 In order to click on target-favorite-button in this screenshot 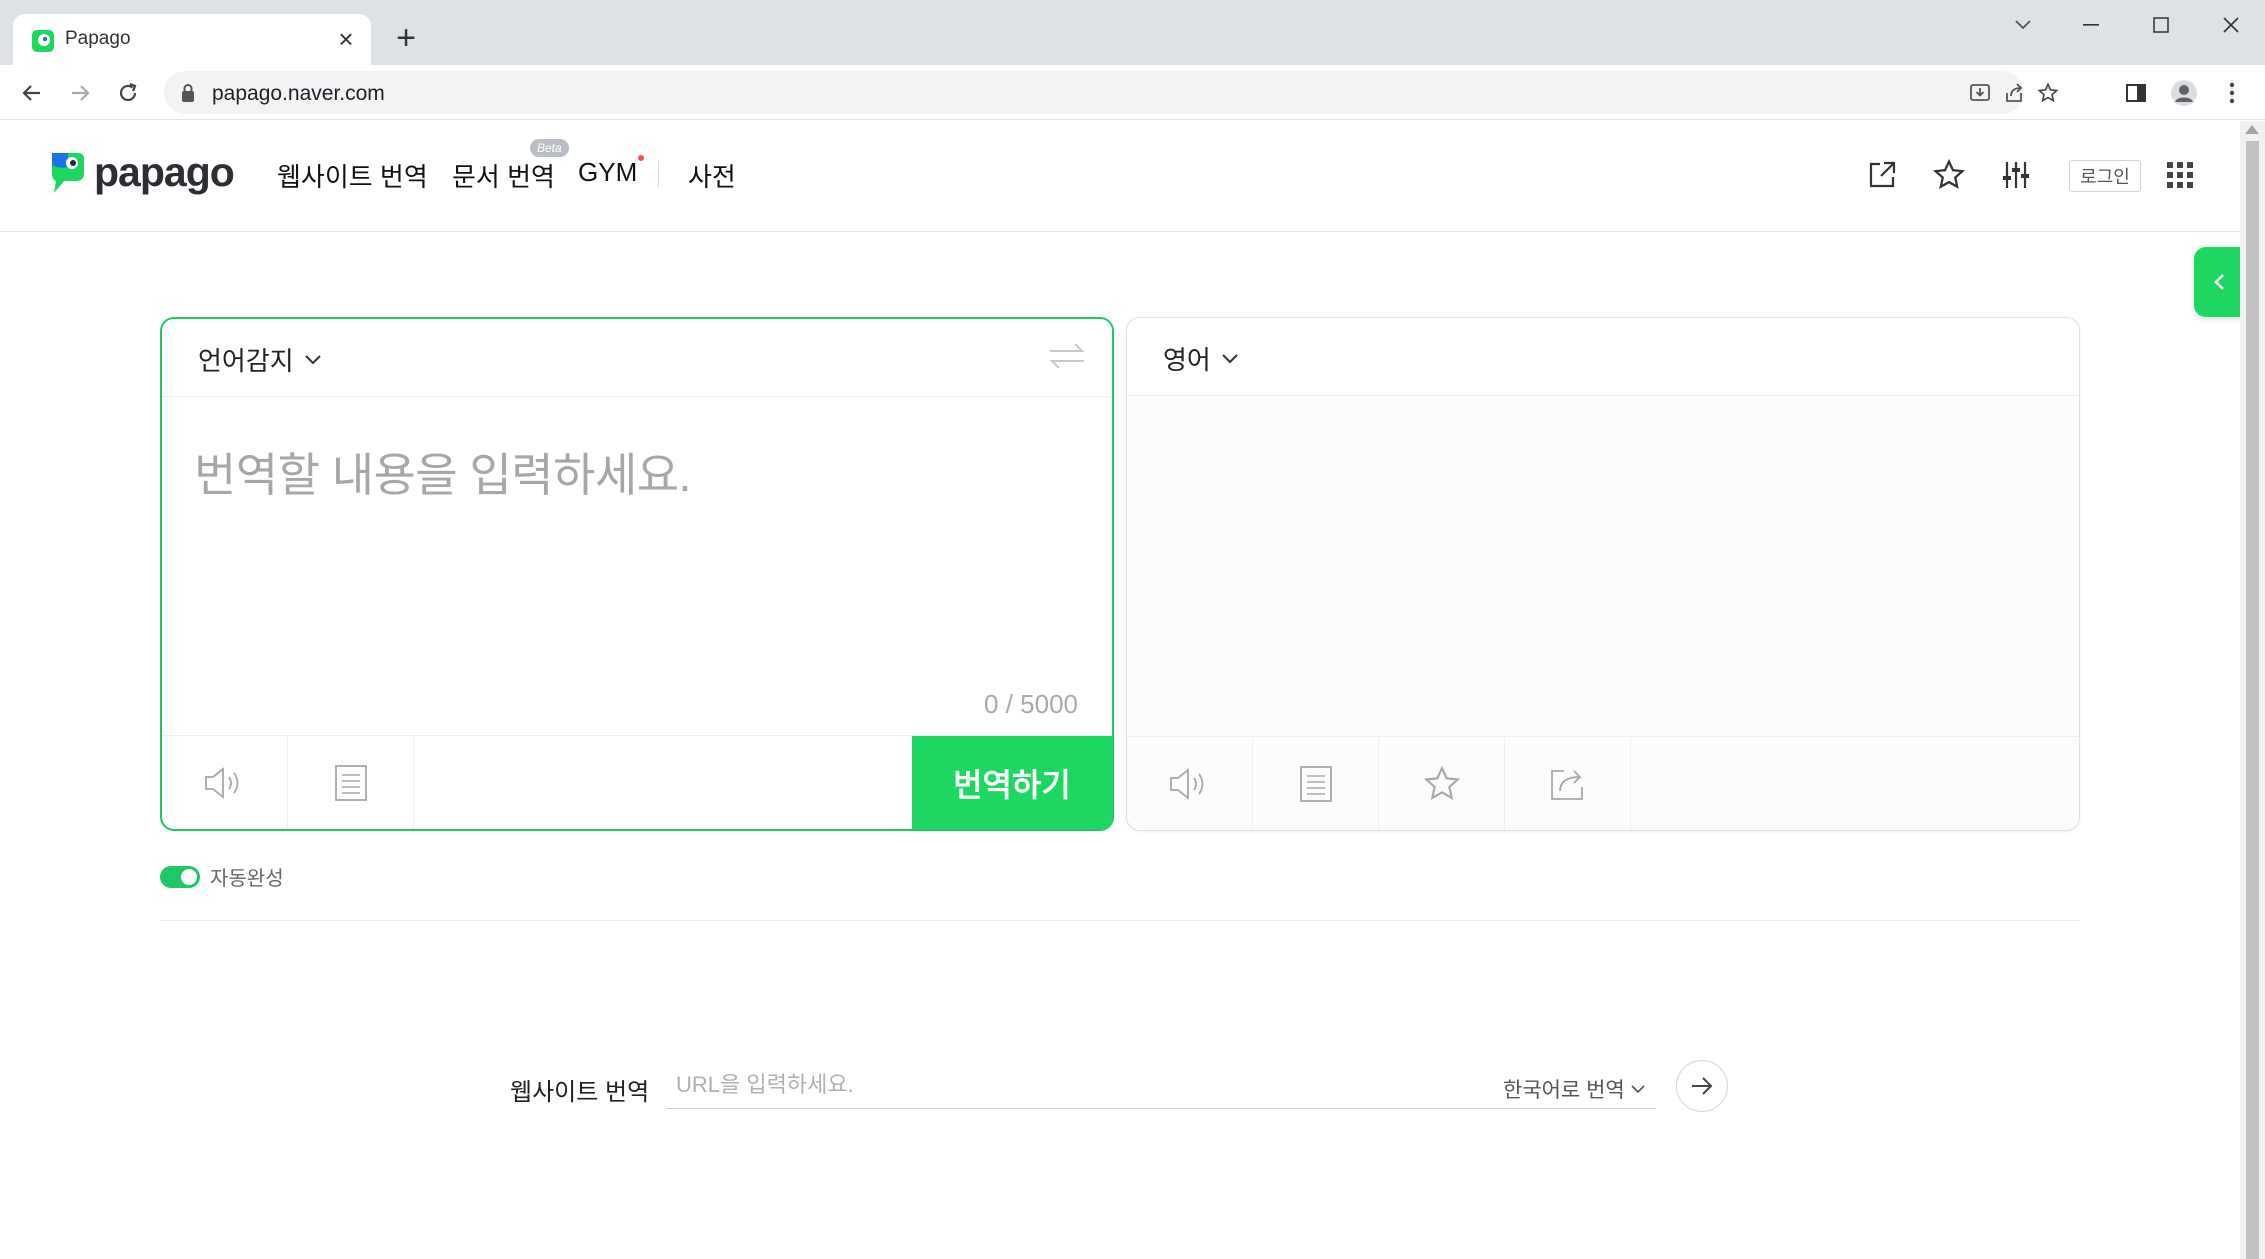, I will do `click(1442, 783)`.